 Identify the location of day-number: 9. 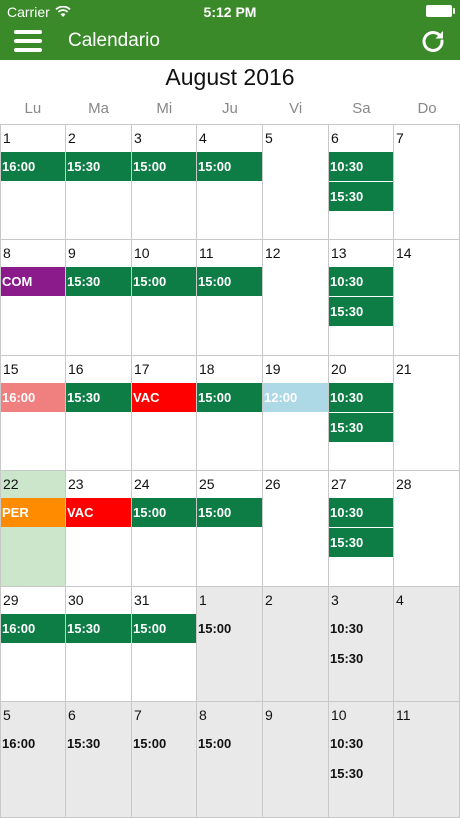
(72, 253).